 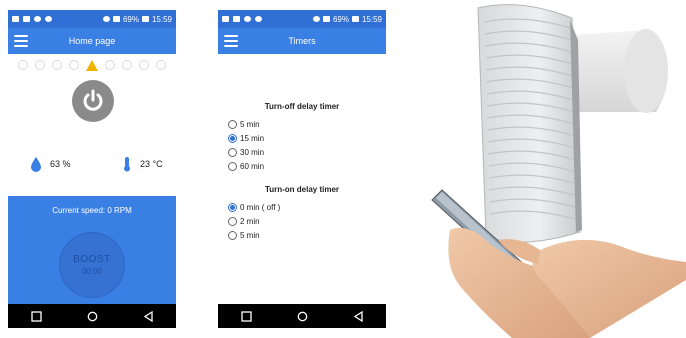 What do you see at coordinates (92, 259) in the screenshot?
I see `boost-label: BOOST` at bounding box center [92, 259].